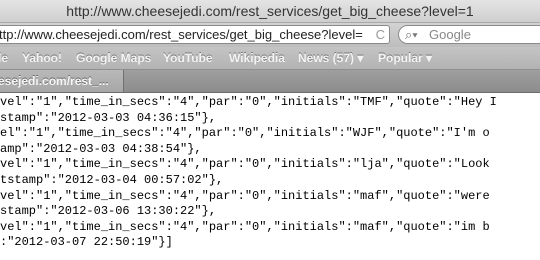 The height and width of the screenshot is (260, 540). I want to click on bookmark-wikipedia: Wikipedia, so click(257, 58).